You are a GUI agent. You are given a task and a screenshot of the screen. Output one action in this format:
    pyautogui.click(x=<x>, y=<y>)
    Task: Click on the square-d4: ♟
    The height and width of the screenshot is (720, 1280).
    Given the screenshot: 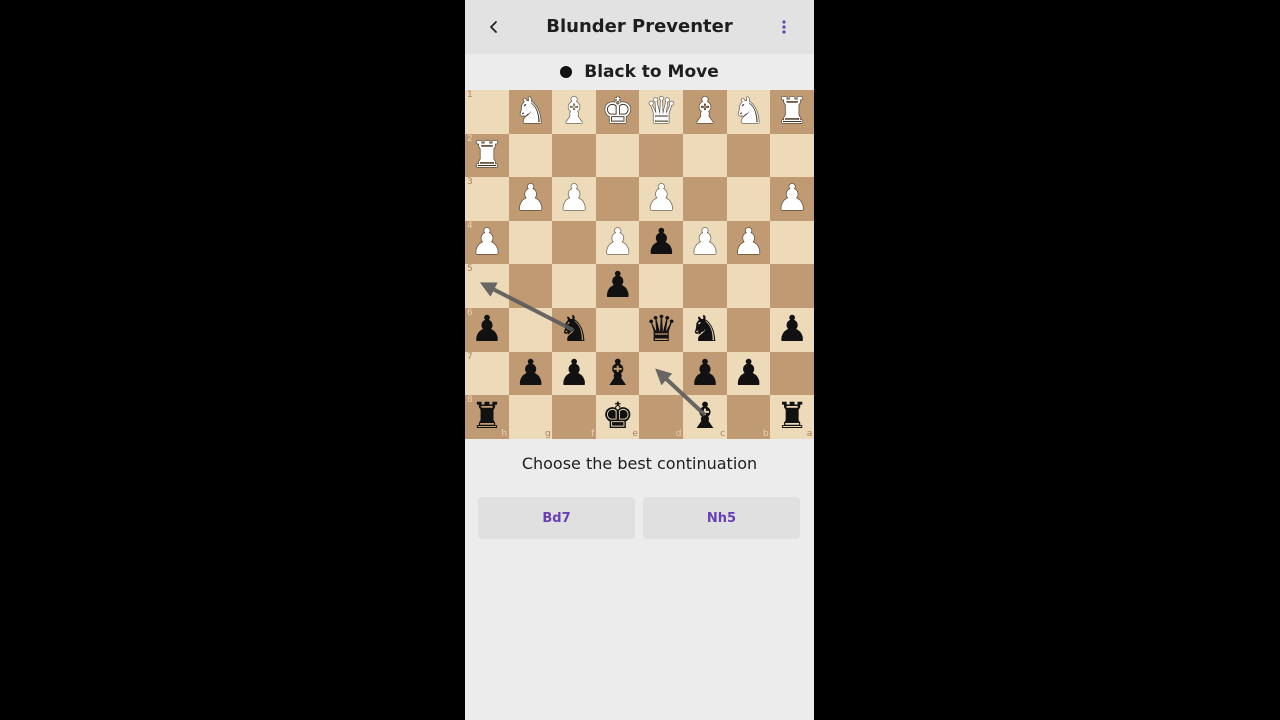 What is the action you would take?
    pyautogui.click(x=661, y=242)
    